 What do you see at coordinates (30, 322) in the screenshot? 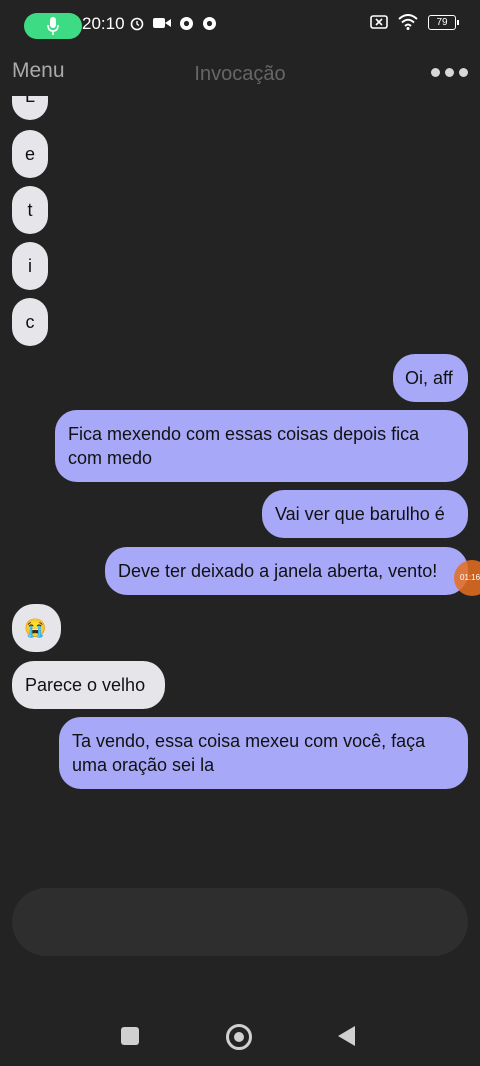
I see `incoming-message: c` at bounding box center [30, 322].